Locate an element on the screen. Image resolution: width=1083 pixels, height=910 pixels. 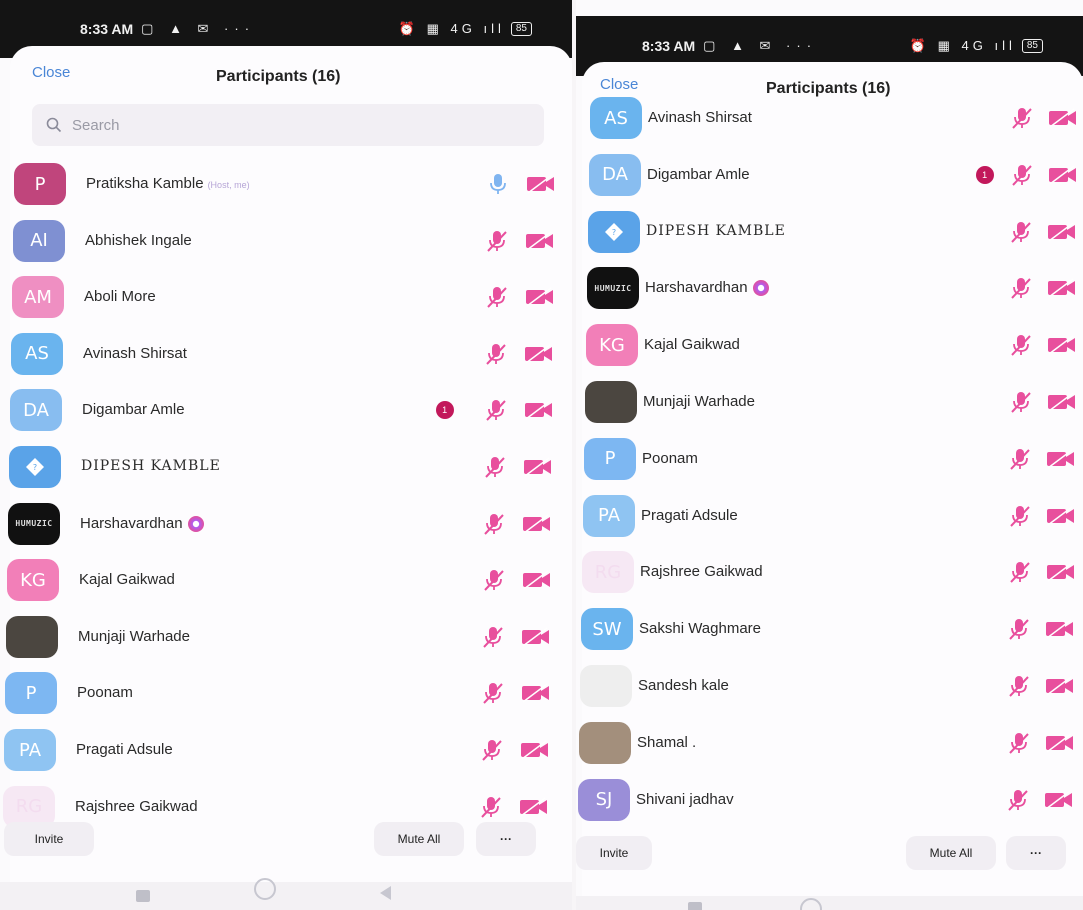
instagram-icon is located at coordinates (760, 288).